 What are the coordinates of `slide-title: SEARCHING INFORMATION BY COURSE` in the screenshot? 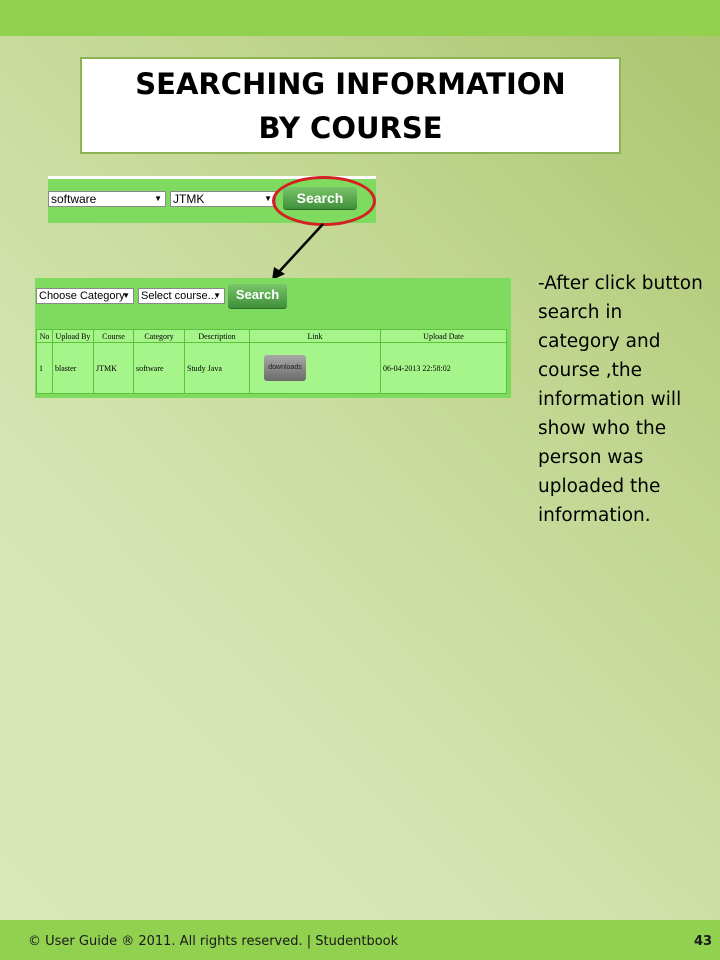 It's located at (350, 105).